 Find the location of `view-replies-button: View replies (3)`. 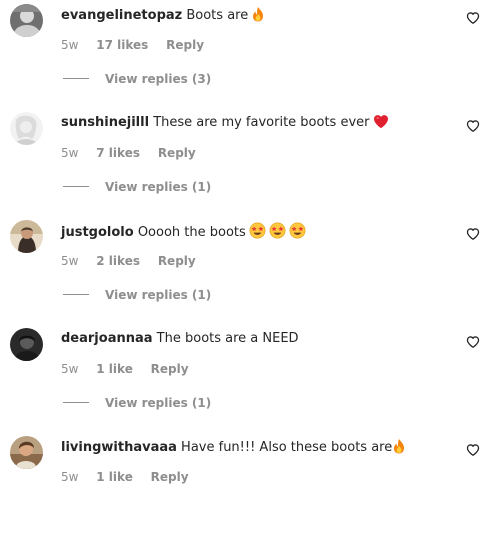

view-replies-button: View replies (3) is located at coordinates (137, 79).